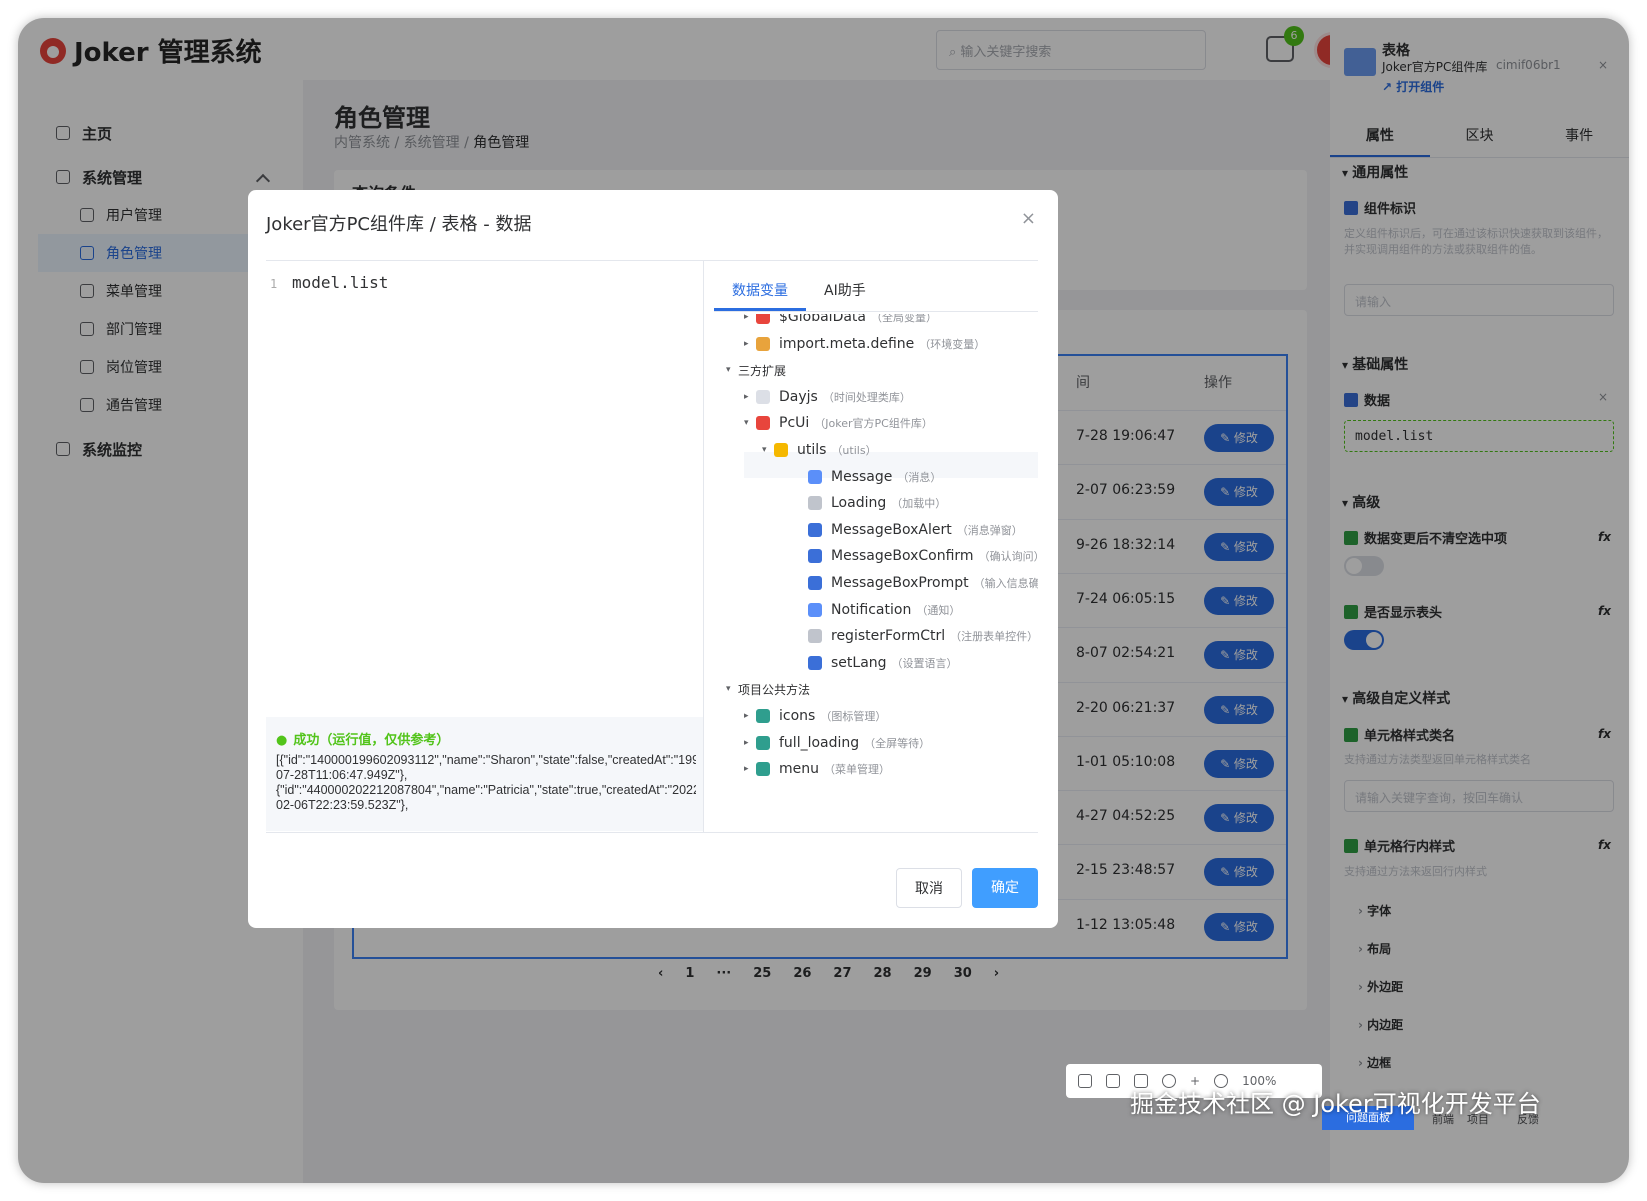 This screenshot has width=1647, height=1201. What do you see at coordinates (362, 738) in the screenshot?
I see `result-status: 成功（运行值，仅供参考）` at bounding box center [362, 738].